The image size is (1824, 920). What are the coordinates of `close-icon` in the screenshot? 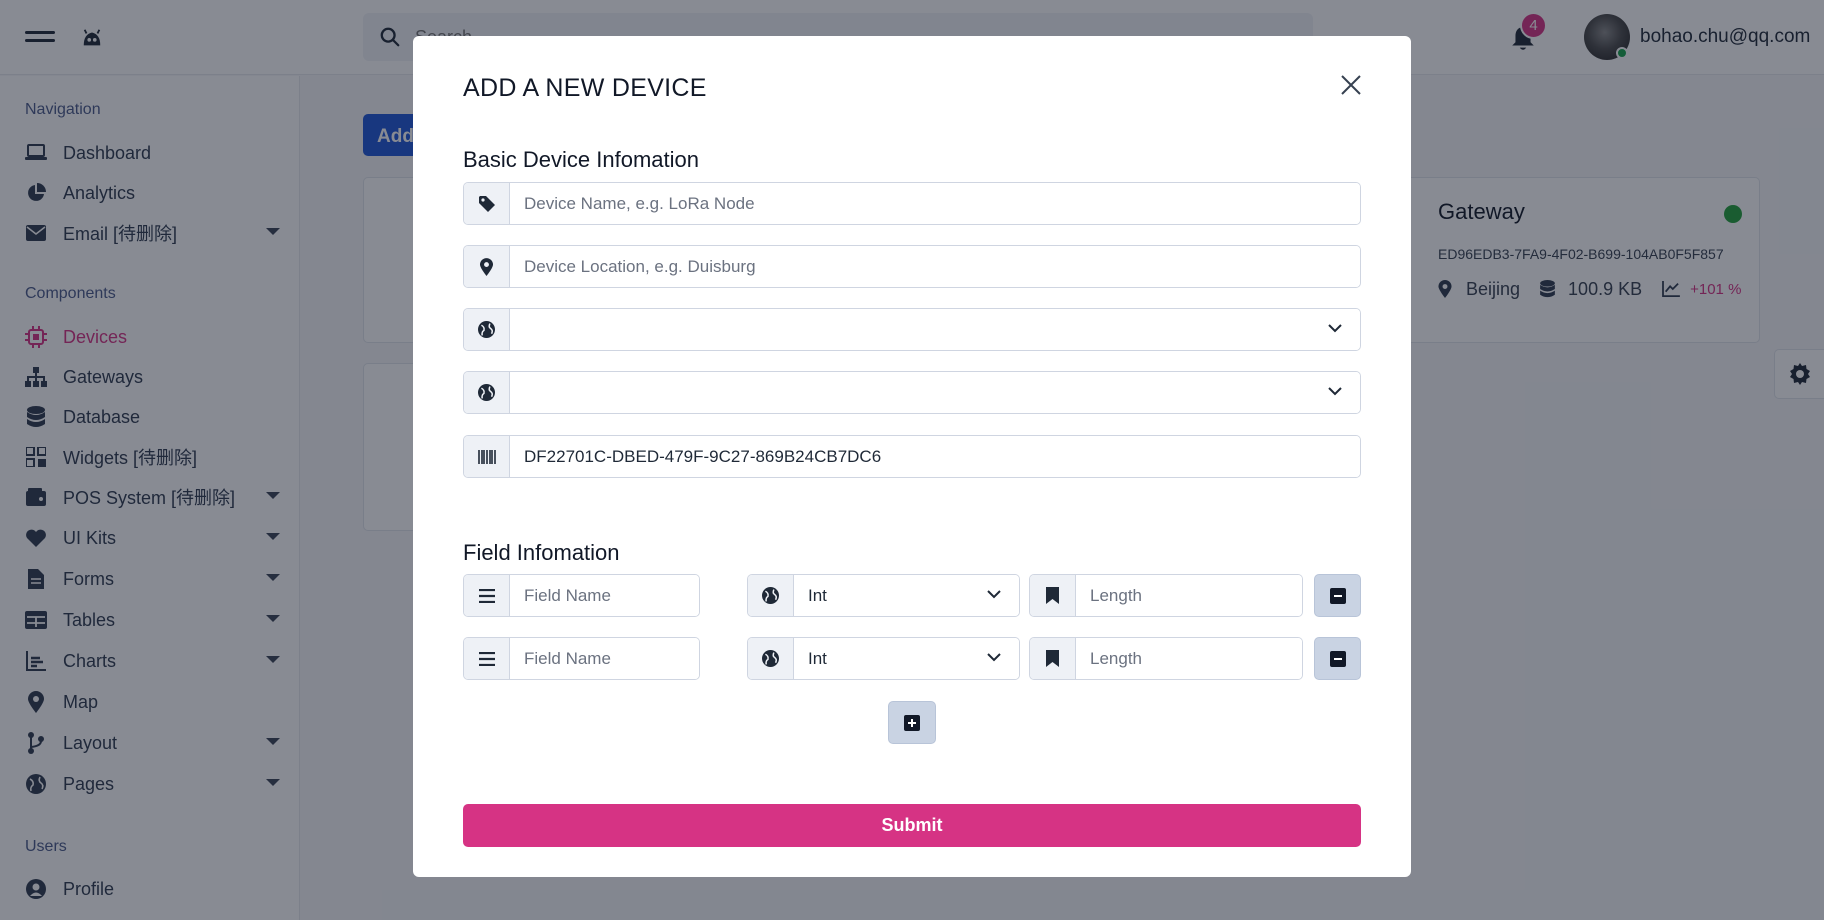 It's located at (1351, 85).